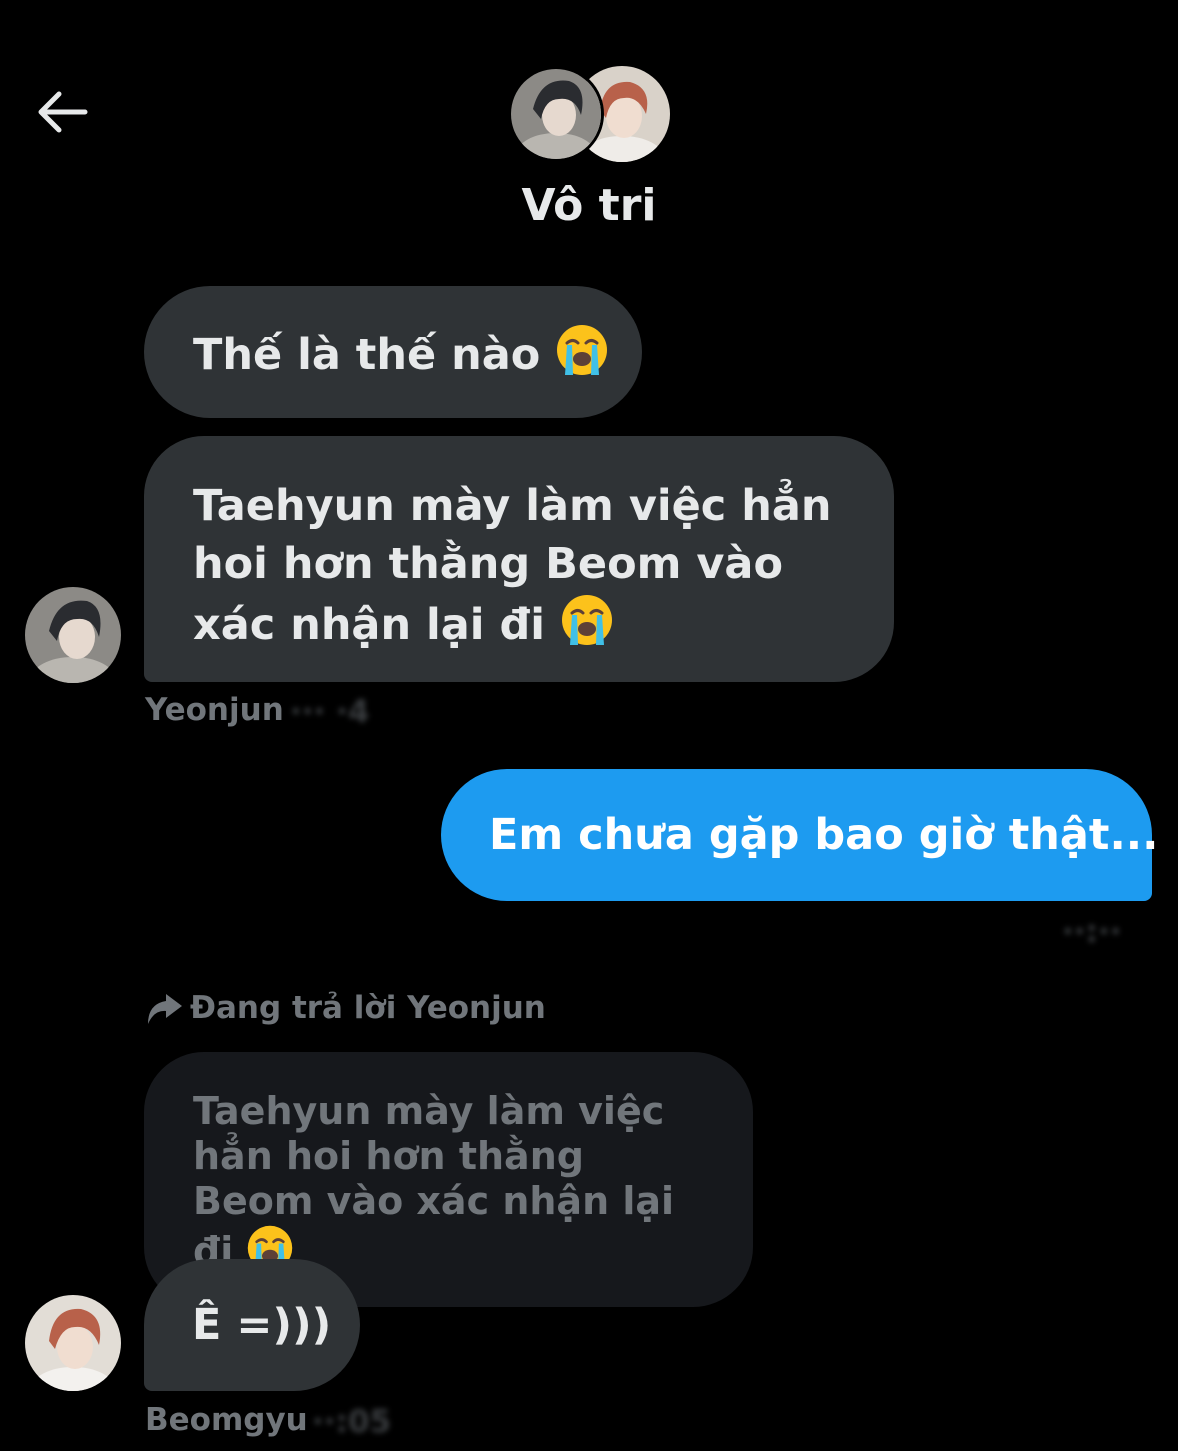 Image resolution: width=1178 pixels, height=1451 pixels. What do you see at coordinates (165, 1009) in the screenshot?
I see `reply-arrow-icon` at bounding box center [165, 1009].